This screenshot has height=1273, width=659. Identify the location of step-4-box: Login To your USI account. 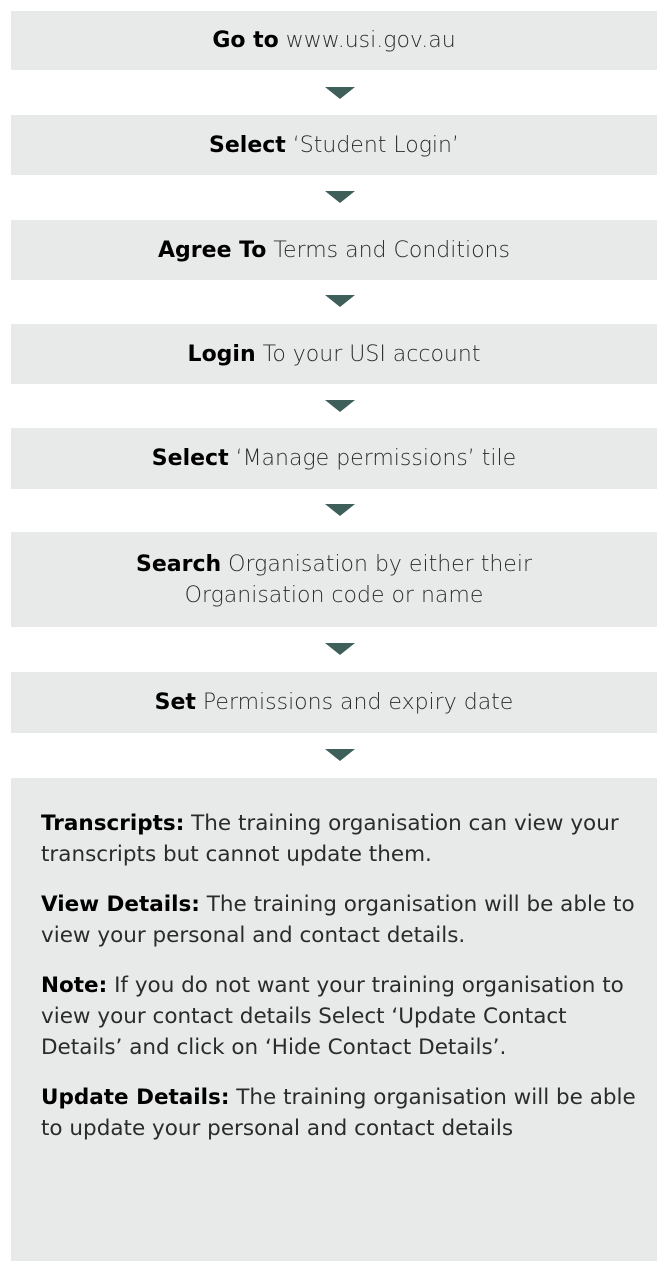
(334, 354).